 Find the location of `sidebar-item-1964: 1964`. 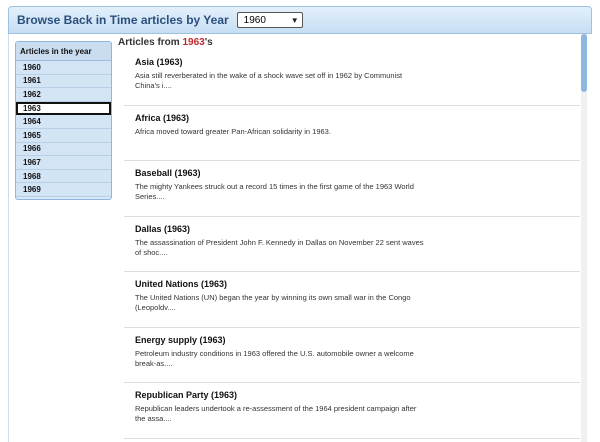

sidebar-item-1964: 1964 is located at coordinates (63, 122).